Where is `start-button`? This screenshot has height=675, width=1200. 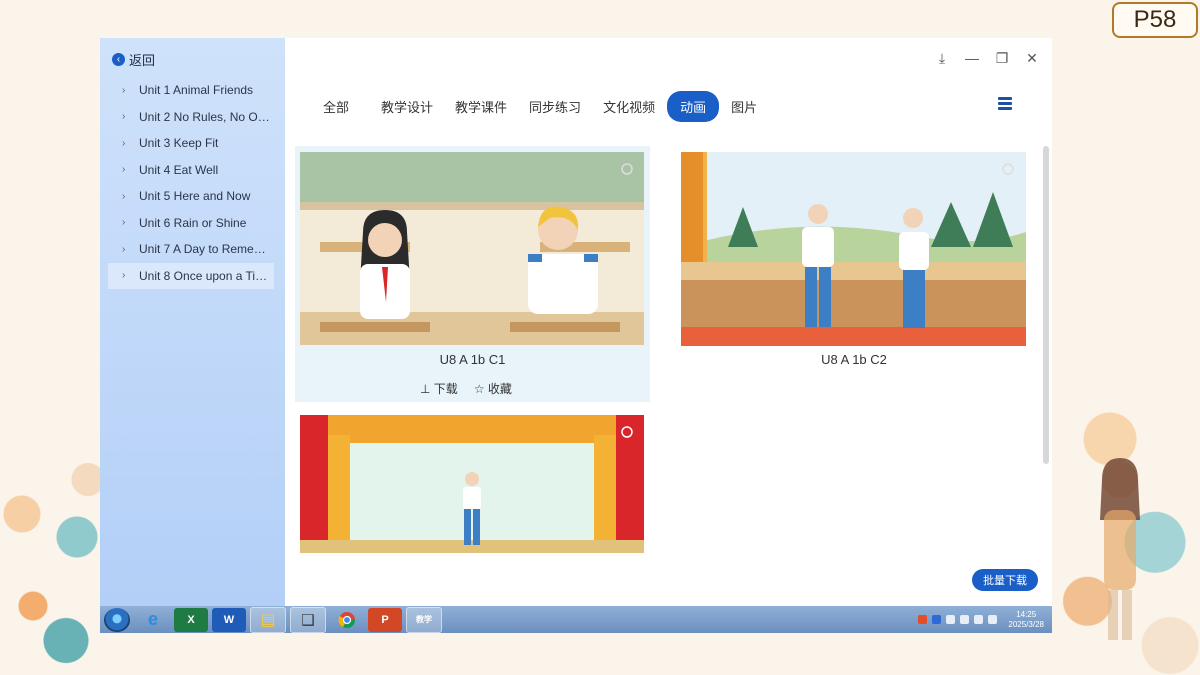 start-button is located at coordinates (117, 619).